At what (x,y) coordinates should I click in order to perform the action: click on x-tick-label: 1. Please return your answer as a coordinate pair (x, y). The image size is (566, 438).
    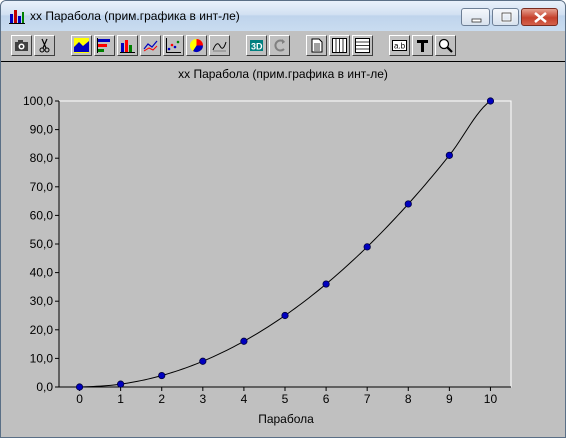
    Looking at the image, I should click on (120, 399).